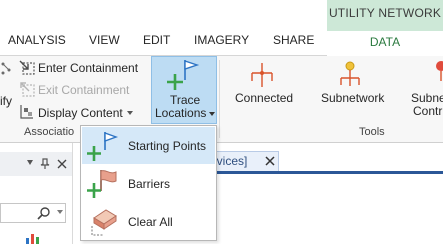  I want to click on close-tab-icon, so click(270, 161).